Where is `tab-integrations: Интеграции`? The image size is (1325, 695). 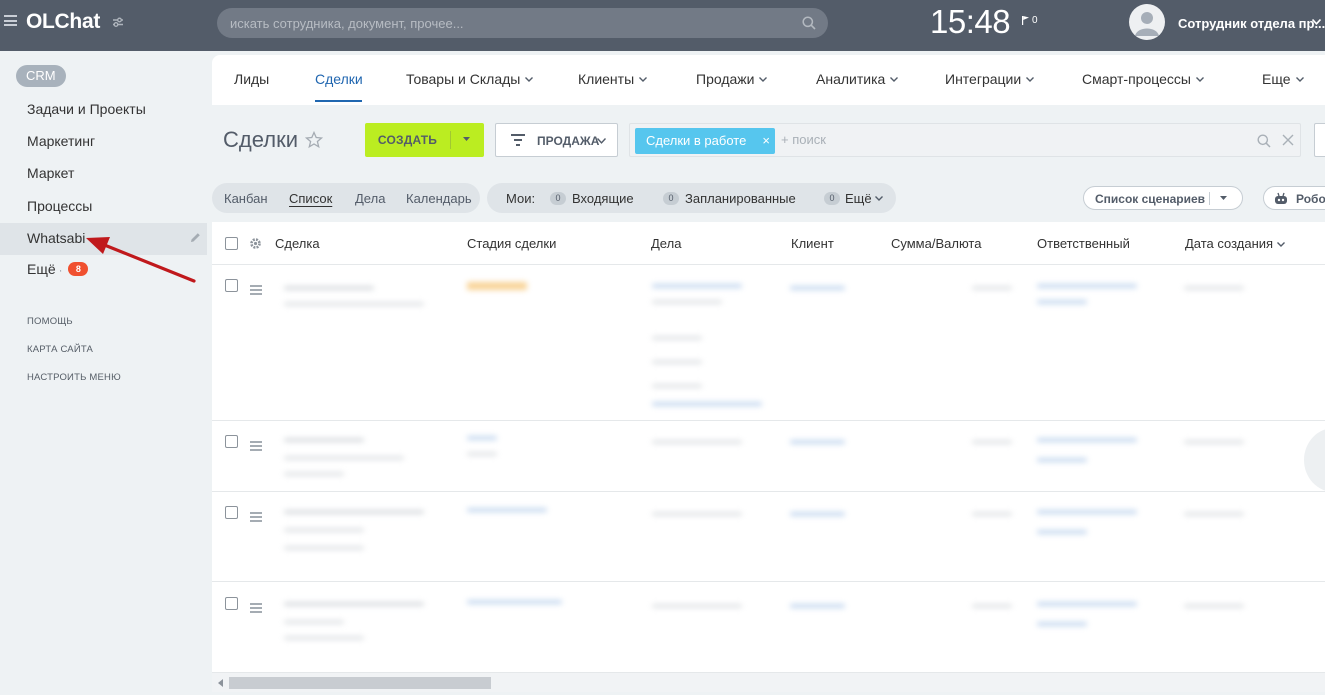 tab-integrations: Интеграции is located at coordinates (990, 79).